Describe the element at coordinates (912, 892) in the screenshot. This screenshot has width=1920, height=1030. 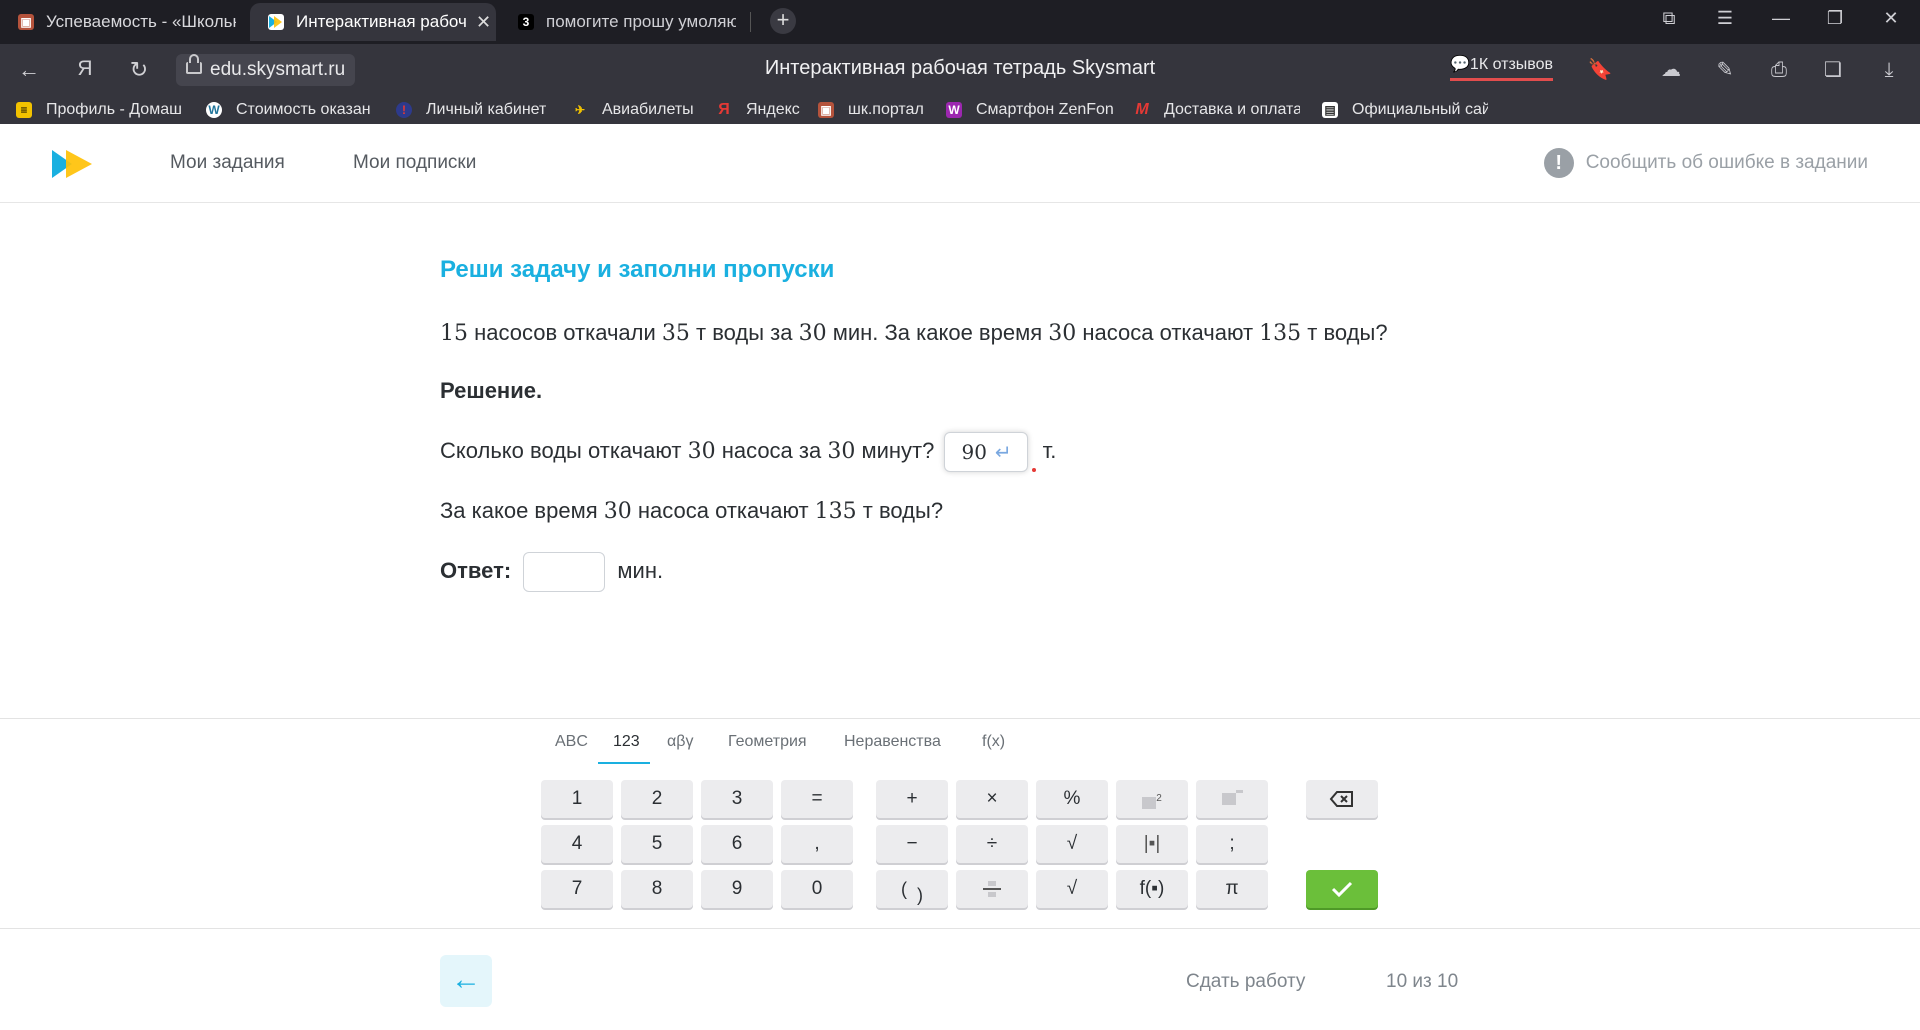
I see `parentheses-icon: ()` at that location.